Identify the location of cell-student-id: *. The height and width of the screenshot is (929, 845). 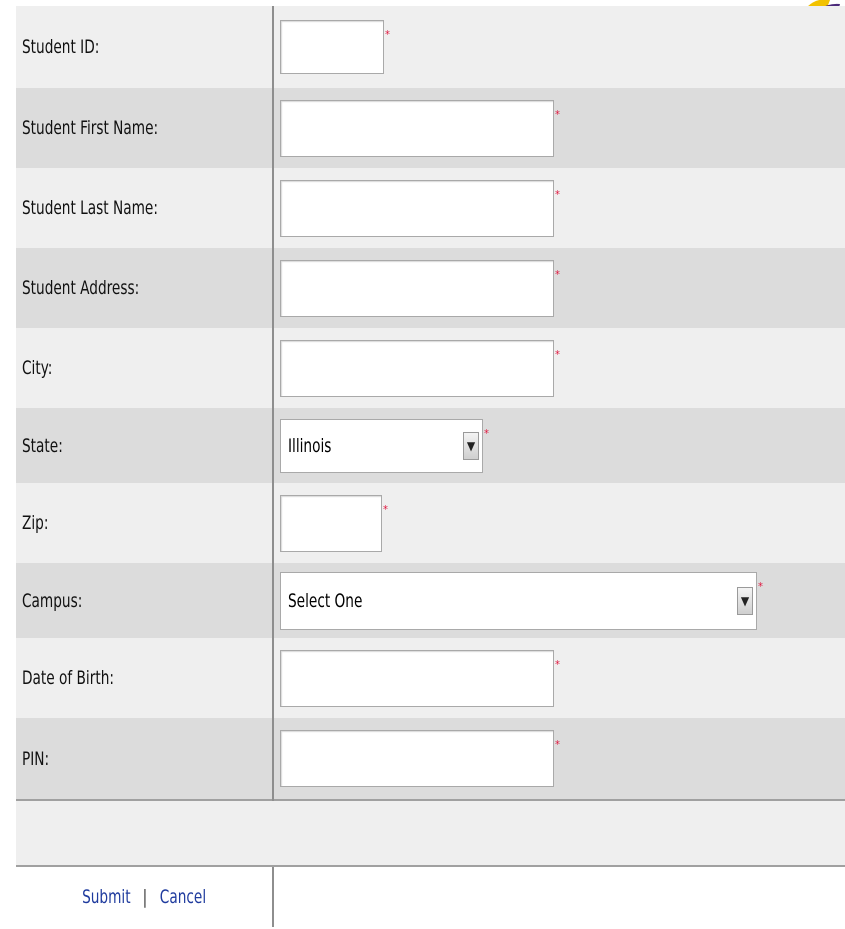
(559, 47).